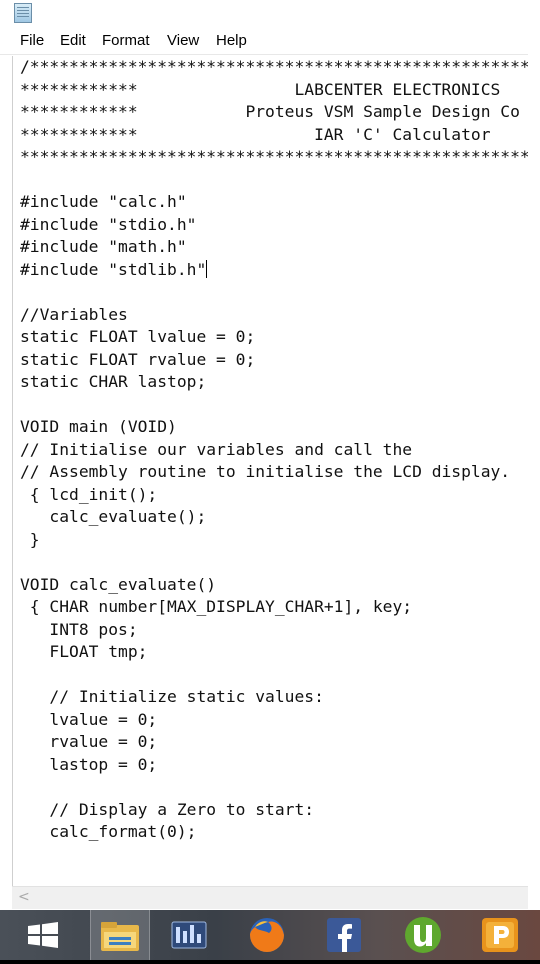 This screenshot has height=964, width=540. I want to click on code-line: VOID calc_evaluate(), so click(118, 584).